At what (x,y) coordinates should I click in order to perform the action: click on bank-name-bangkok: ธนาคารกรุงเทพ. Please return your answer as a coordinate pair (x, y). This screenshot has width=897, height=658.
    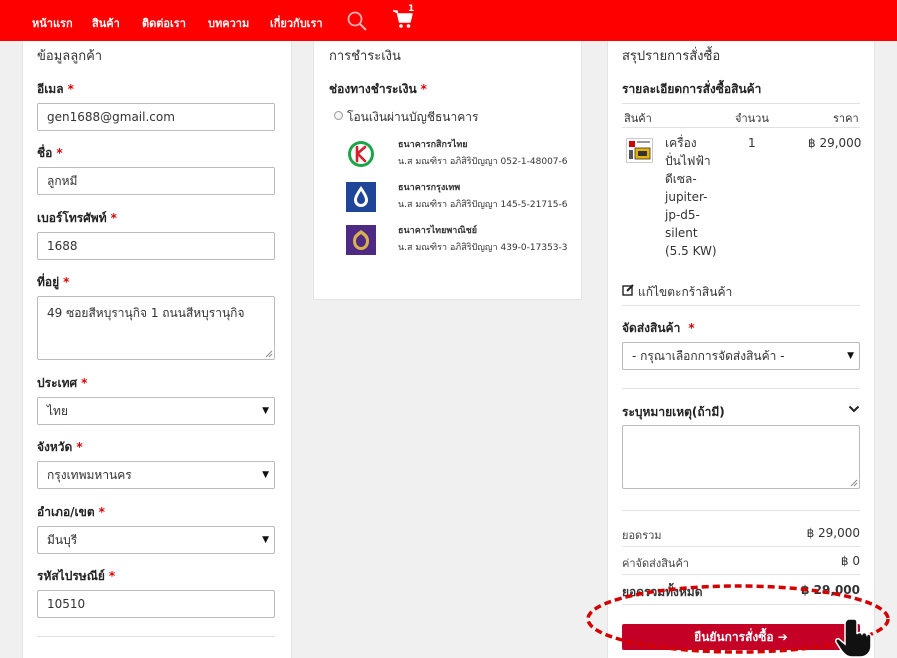
    Looking at the image, I should click on (429, 188).